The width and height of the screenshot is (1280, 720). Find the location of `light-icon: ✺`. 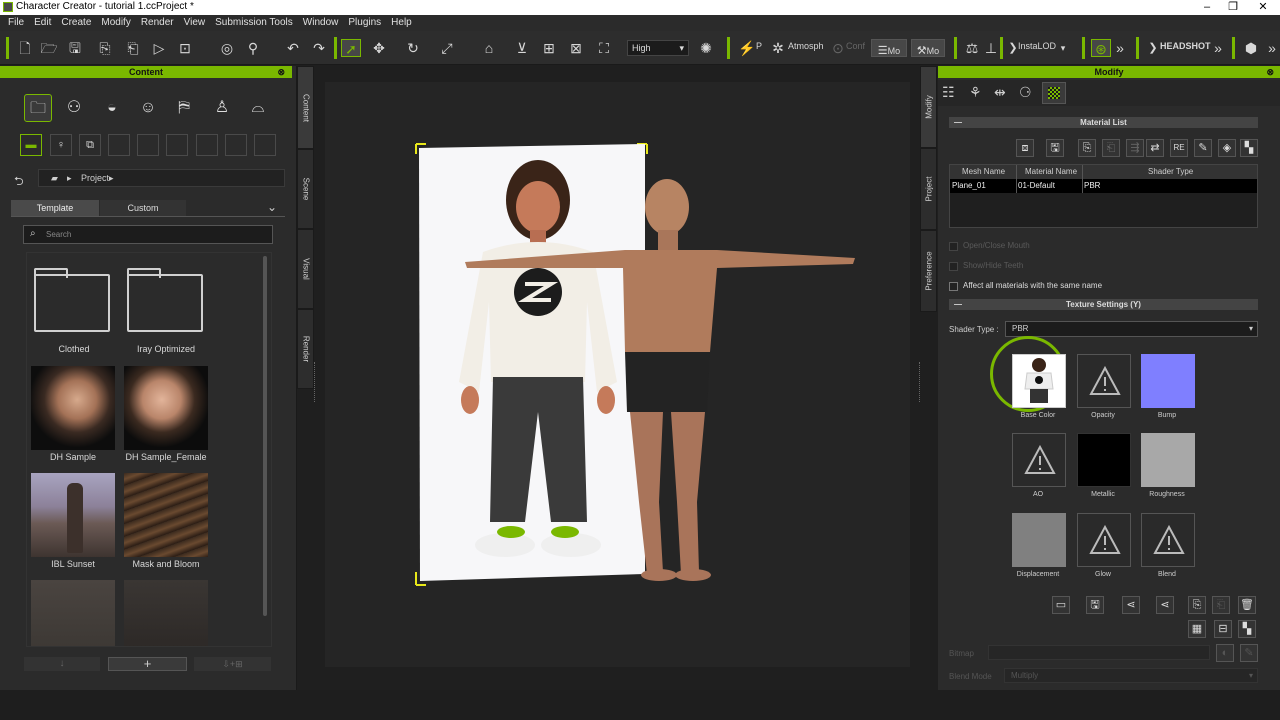

light-icon: ✺ is located at coordinates (706, 48).